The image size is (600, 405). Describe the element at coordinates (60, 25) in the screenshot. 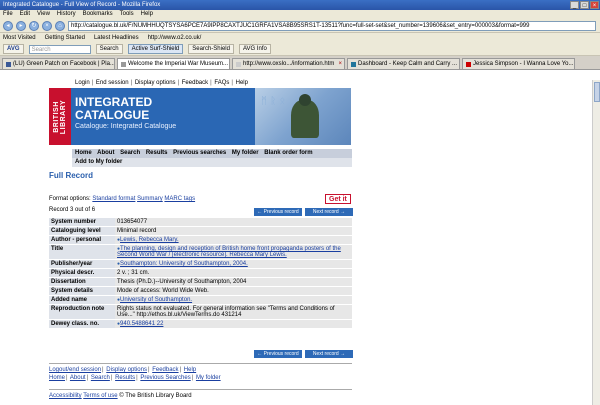

I see `home-icon: ⌂` at that location.